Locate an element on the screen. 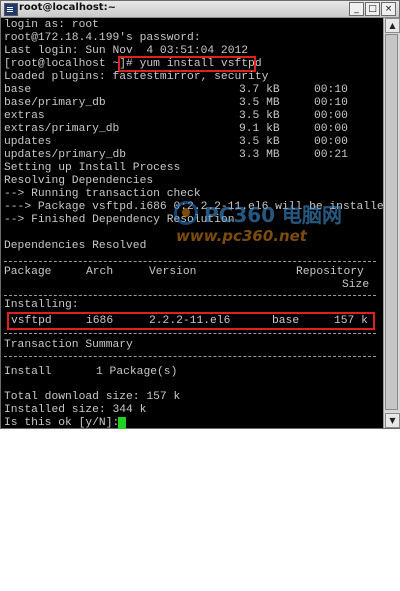 The image size is (400, 591). table-header-row2: Size is located at coordinates (190, 285).